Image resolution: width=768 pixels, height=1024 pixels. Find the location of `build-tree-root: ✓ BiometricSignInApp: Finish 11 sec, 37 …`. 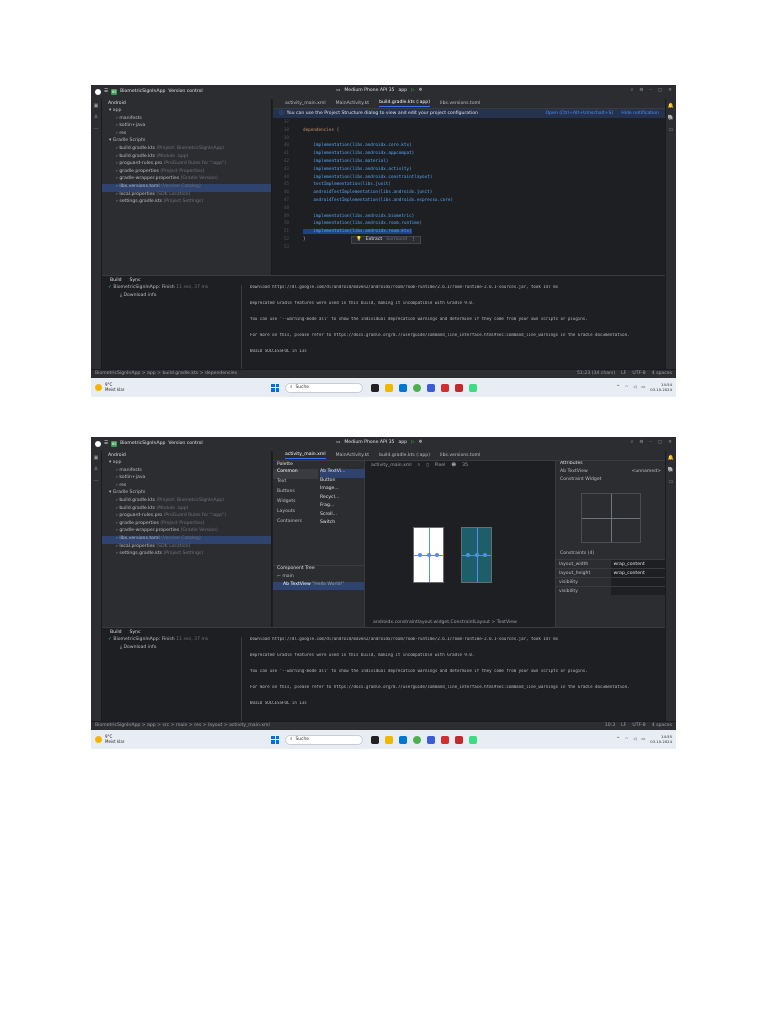

build-tree-root: ✓ BiometricSignInApp: Finish 11 sec, 37 … is located at coordinates (174, 289).